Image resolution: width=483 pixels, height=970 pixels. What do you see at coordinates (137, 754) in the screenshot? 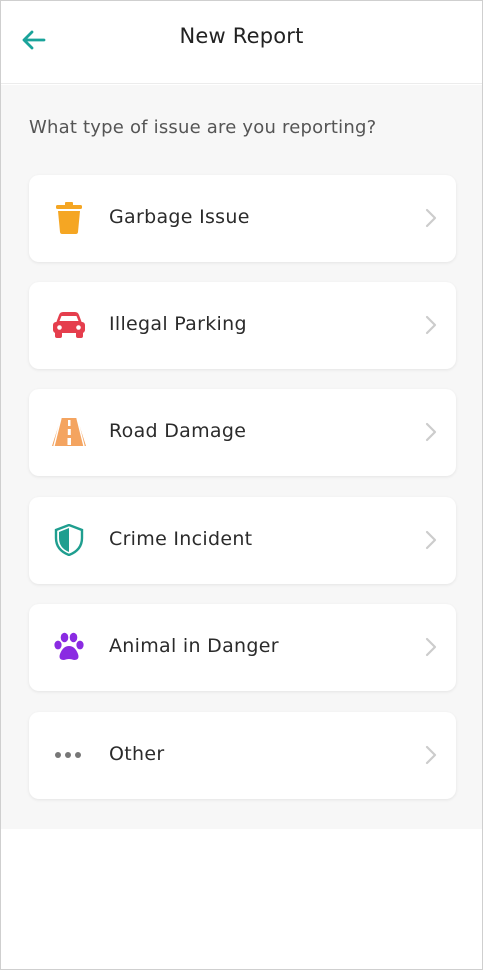
I see `option-label: Other` at bounding box center [137, 754].